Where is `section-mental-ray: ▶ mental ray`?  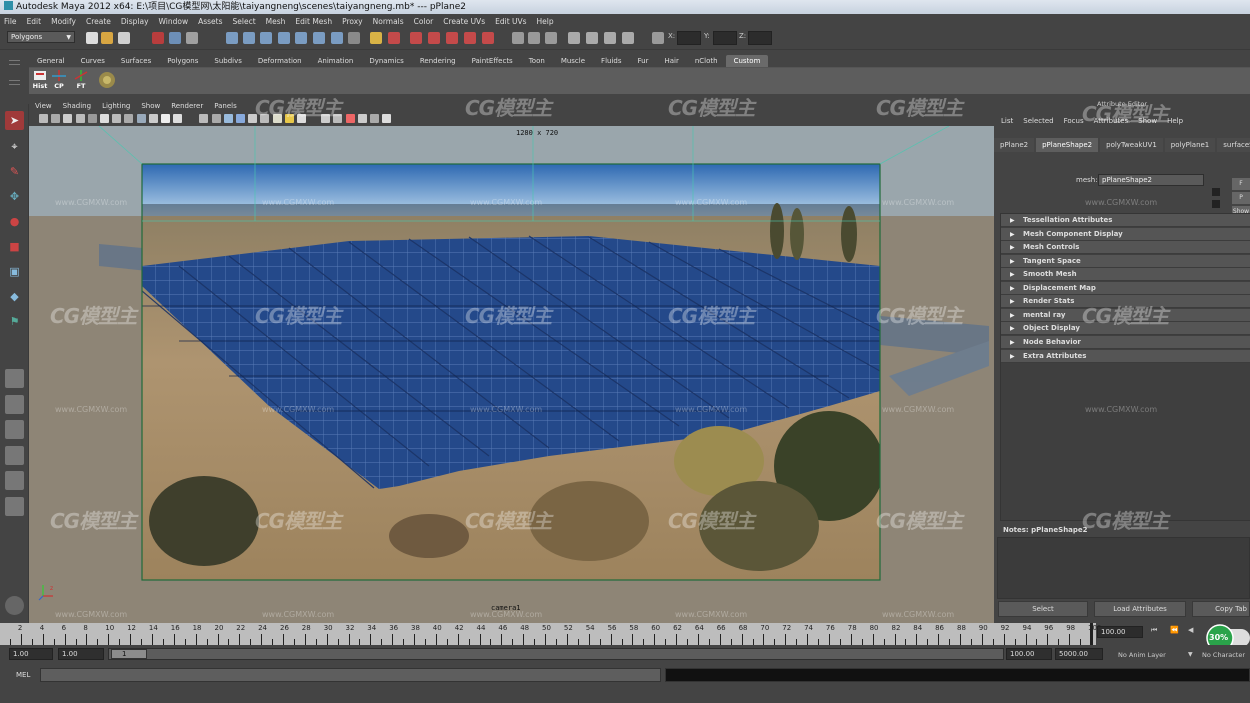
section-mental-ray: ▶ mental ray is located at coordinates (1125, 315).